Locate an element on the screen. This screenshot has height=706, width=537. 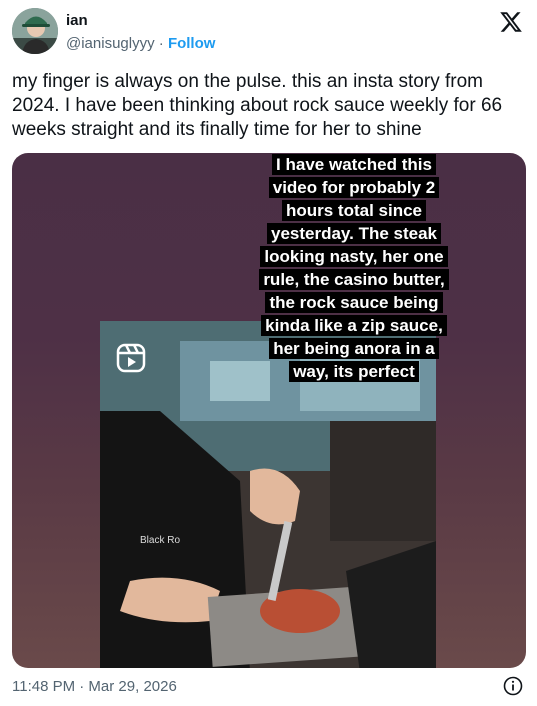
info-icon is located at coordinates (513, 686).